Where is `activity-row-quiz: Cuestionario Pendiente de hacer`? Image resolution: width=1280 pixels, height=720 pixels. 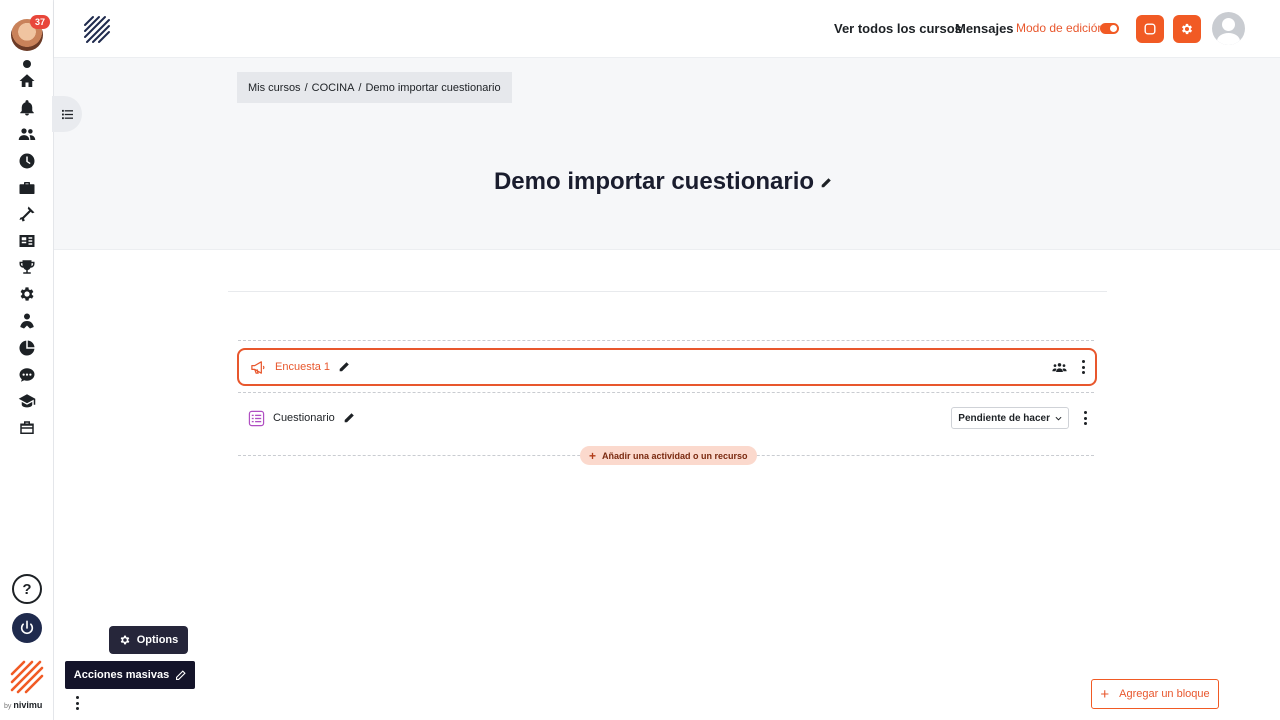
activity-row-quiz: Cuestionario Pendiente de hacer is located at coordinates (667, 418).